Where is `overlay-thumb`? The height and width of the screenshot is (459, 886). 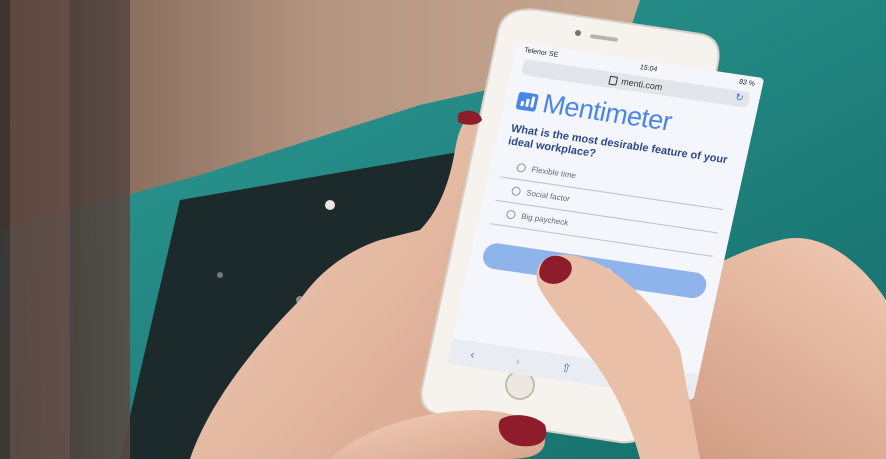 overlay-thumb is located at coordinates (618, 356).